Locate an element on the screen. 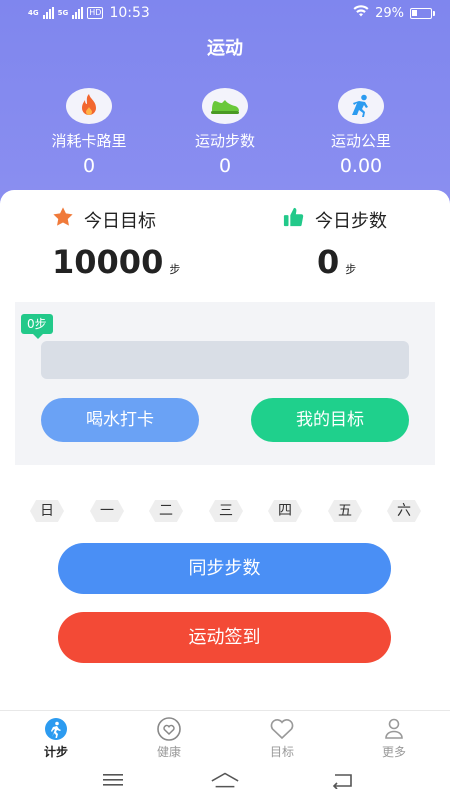 The width and height of the screenshot is (450, 800). tab-more: 更多 is located at coordinates (394, 738).